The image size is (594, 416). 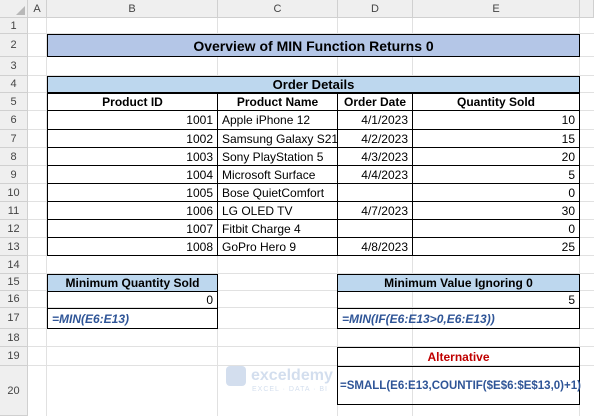 What do you see at coordinates (132, 246) in the screenshot?
I see `product-id-cell: 1008` at bounding box center [132, 246].